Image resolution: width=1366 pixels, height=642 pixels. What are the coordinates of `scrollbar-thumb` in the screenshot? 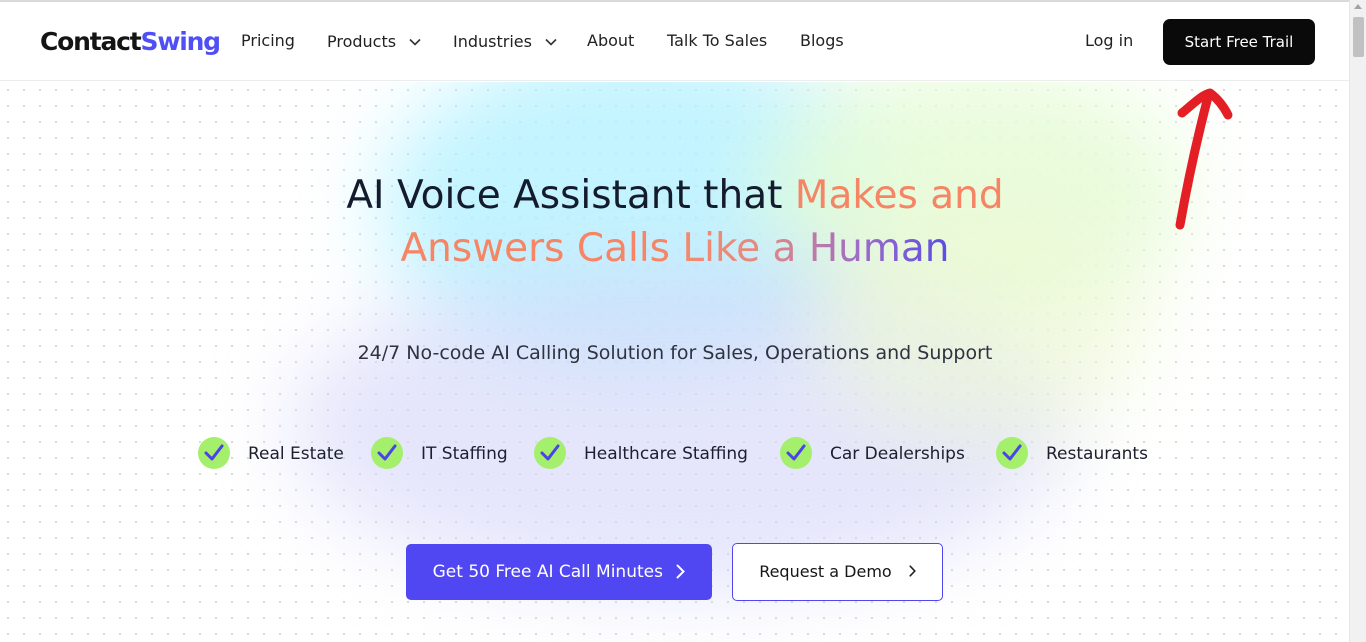 It's located at (1358, 37).